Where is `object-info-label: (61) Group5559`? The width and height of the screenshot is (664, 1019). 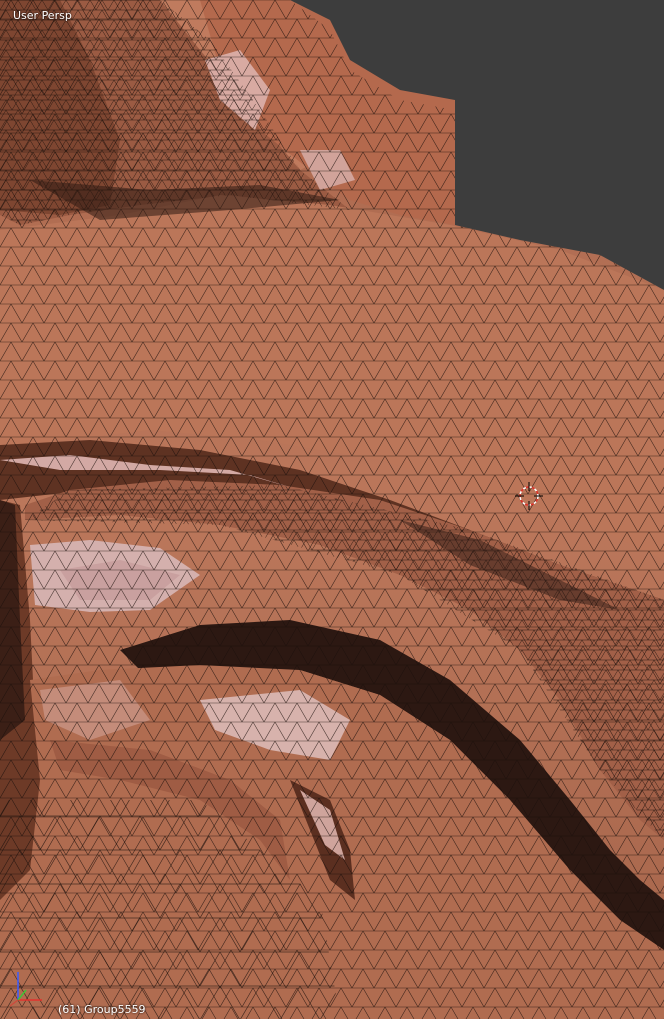
object-info-label: (61) Group5559 is located at coordinates (102, 1009).